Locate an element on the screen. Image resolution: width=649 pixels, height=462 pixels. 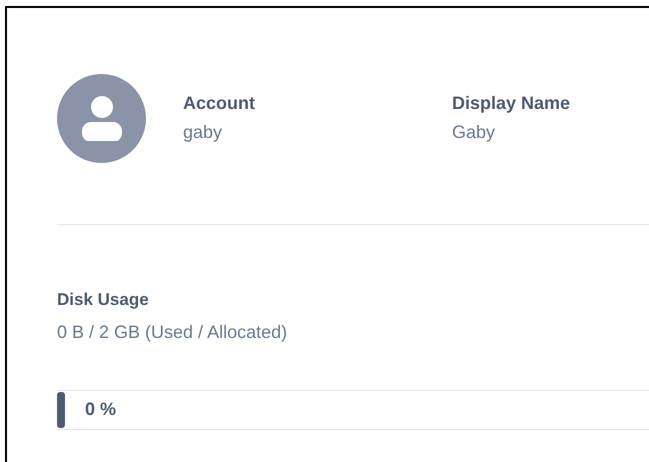
progress-reading: 0 % is located at coordinates (100, 409).